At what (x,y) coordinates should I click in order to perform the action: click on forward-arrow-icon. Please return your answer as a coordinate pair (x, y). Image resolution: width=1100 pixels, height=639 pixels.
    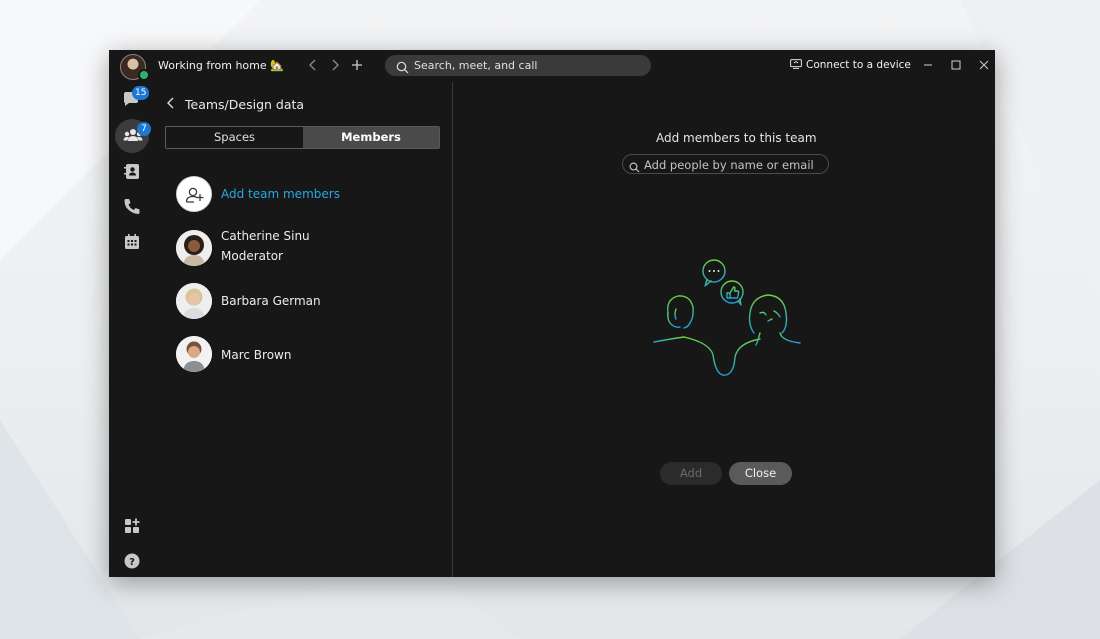
    Looking at the image, I should click on (335, 65).